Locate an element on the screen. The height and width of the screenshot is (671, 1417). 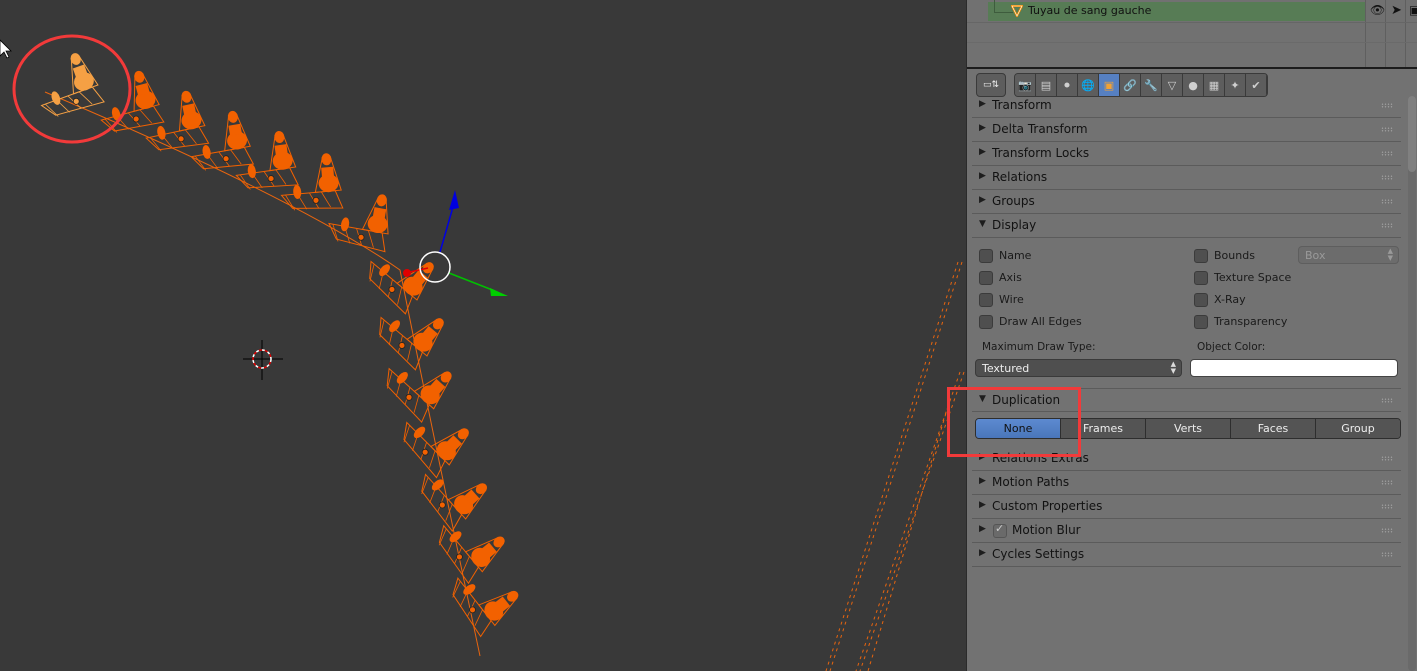
max-draw-type-dropdown: Textured ▲ ▼ is located at coordinates (1078, 368).